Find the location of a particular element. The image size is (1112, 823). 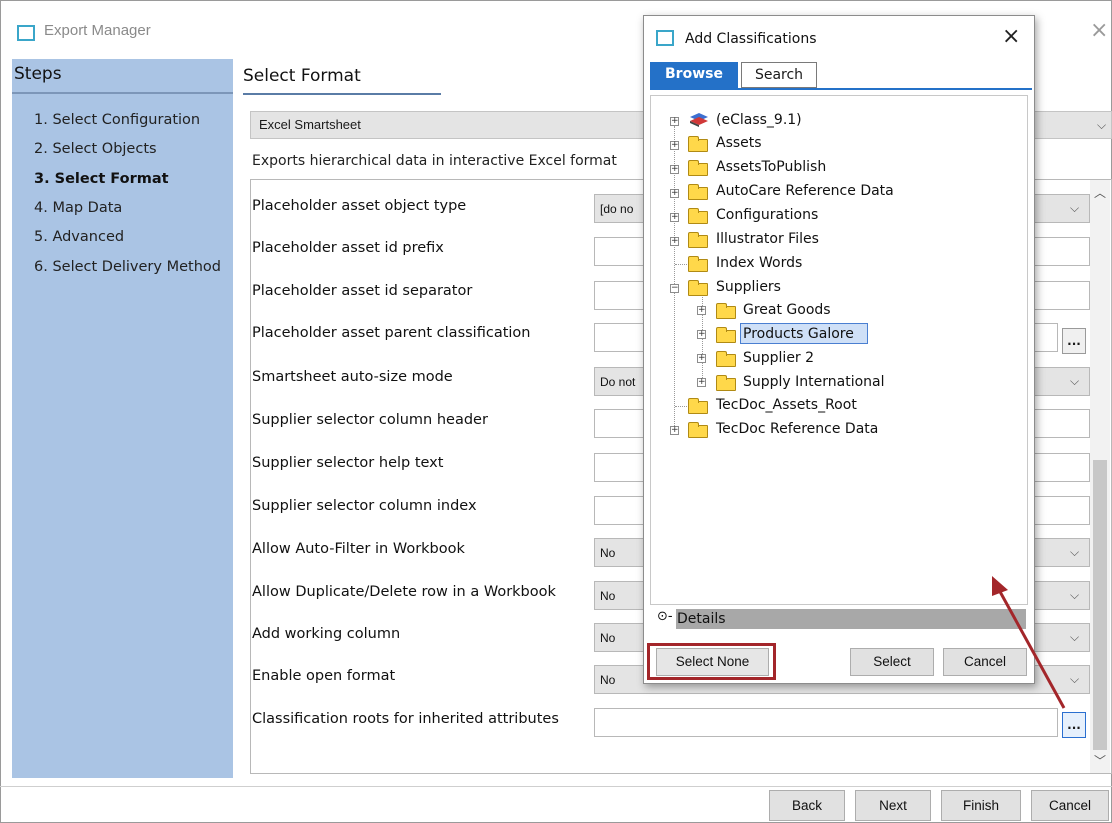

scrollbar-thumb is located at coordinates (1100, 605).